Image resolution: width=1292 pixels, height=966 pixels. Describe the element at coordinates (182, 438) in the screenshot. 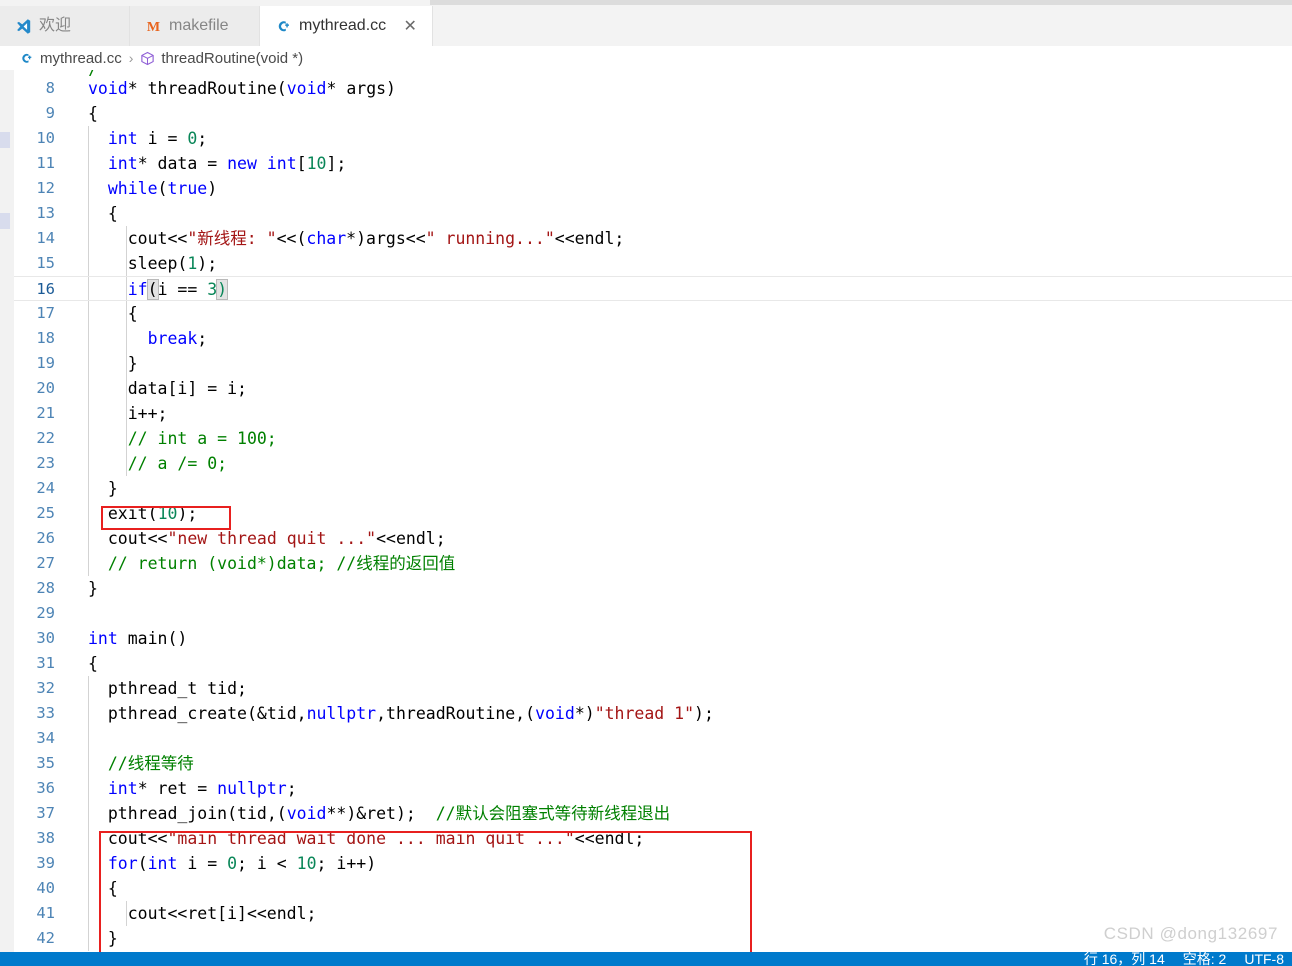

I see `code-line-text: // int a = 100;` at that location.